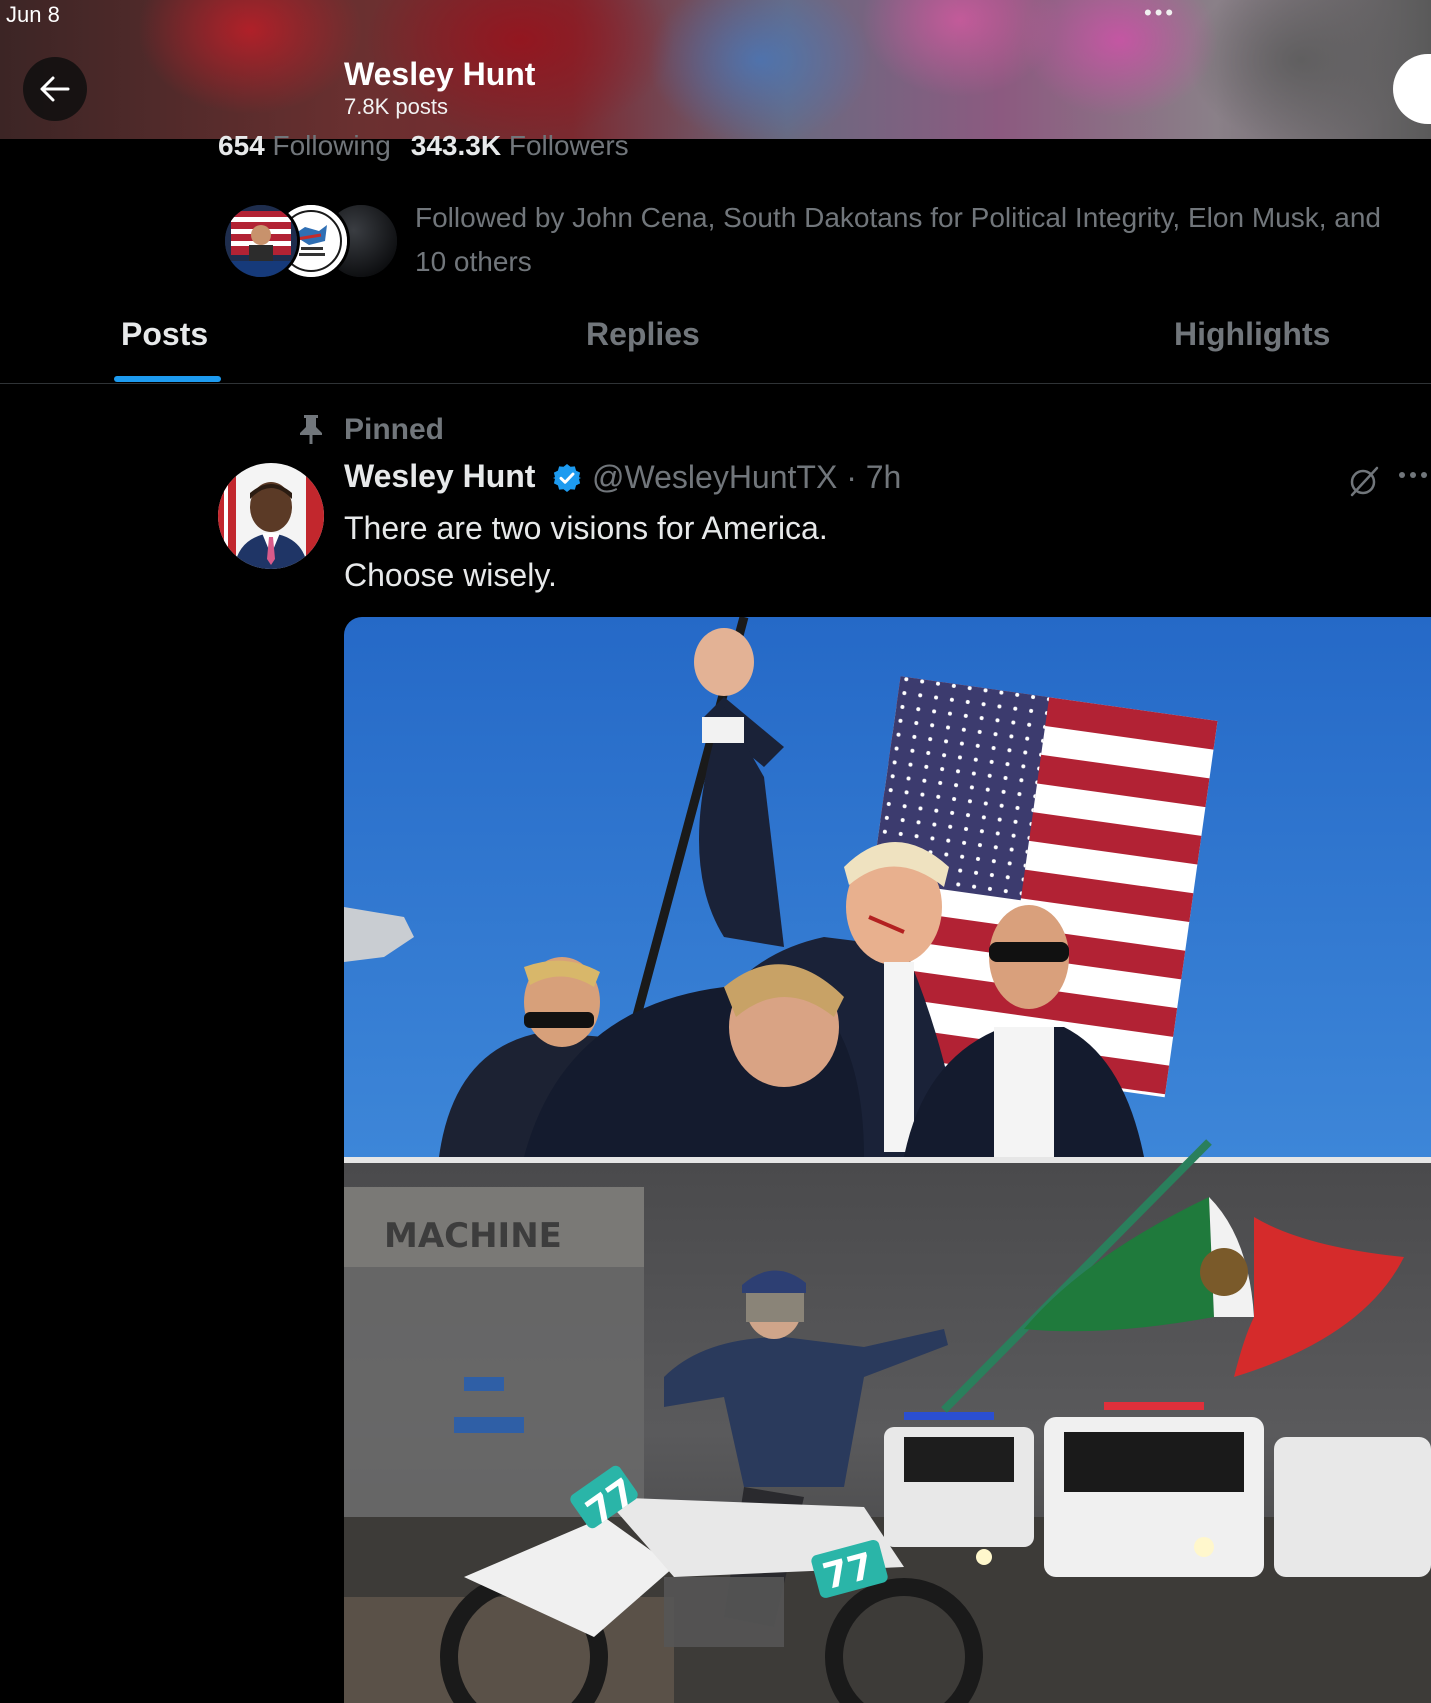  What do you see at coordinates (331, 145) in the screenshot?
I see `following-label: Following` at bounding box center [331, 145].